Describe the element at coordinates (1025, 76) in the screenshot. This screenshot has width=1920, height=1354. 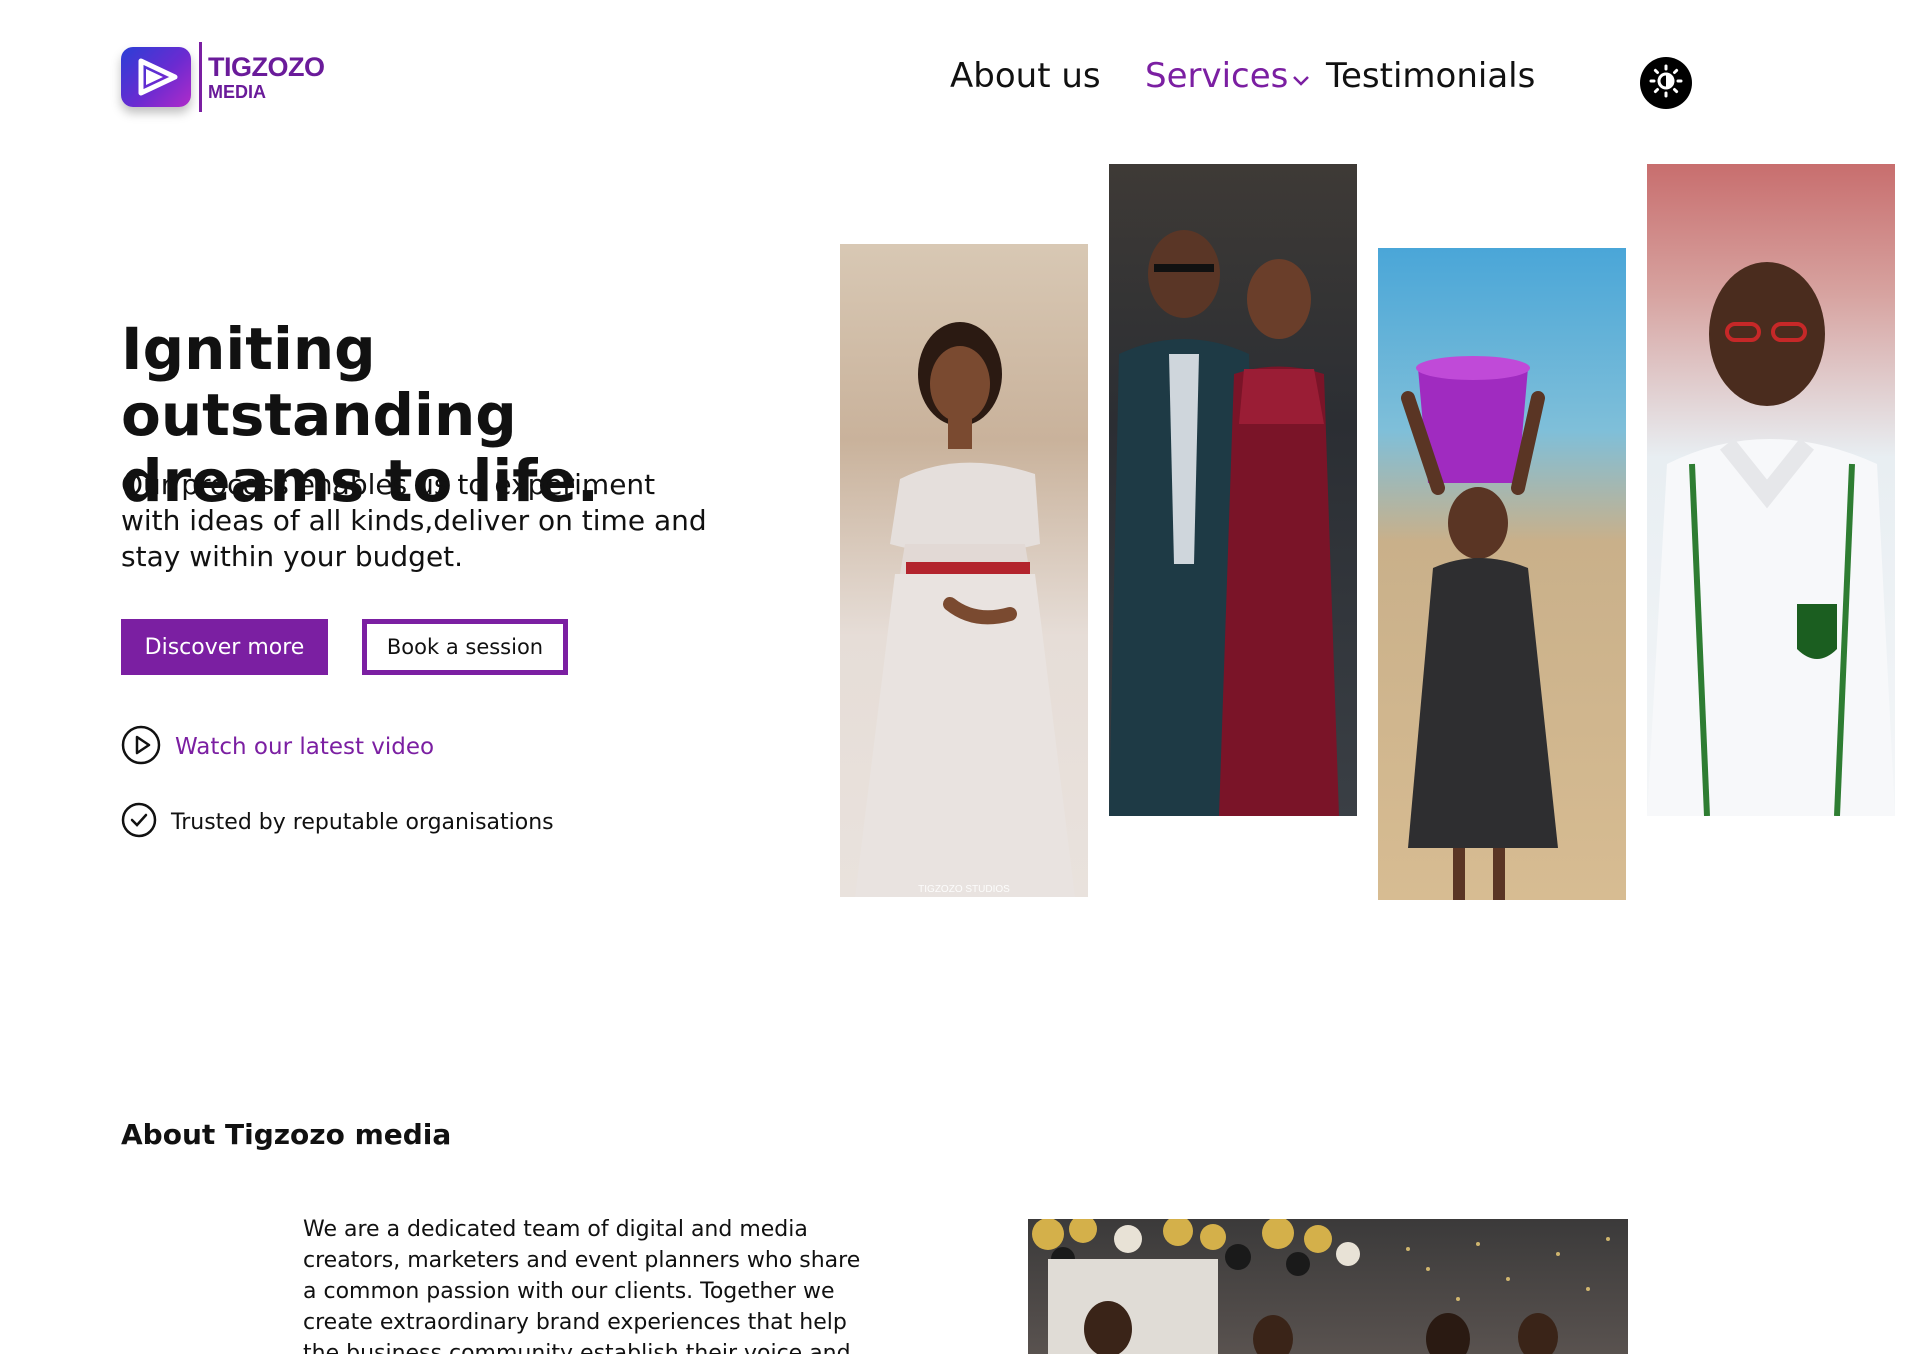
I see `nav-about-us: About us` at that location.